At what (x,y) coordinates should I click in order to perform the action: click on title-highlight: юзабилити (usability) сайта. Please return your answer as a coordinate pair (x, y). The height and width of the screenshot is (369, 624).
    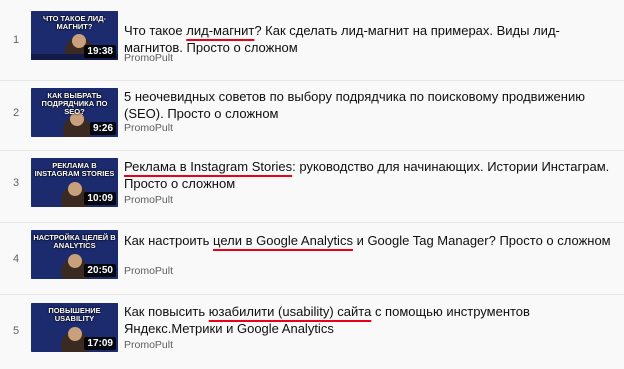
    Looking at the image, I should click on (290, 311).